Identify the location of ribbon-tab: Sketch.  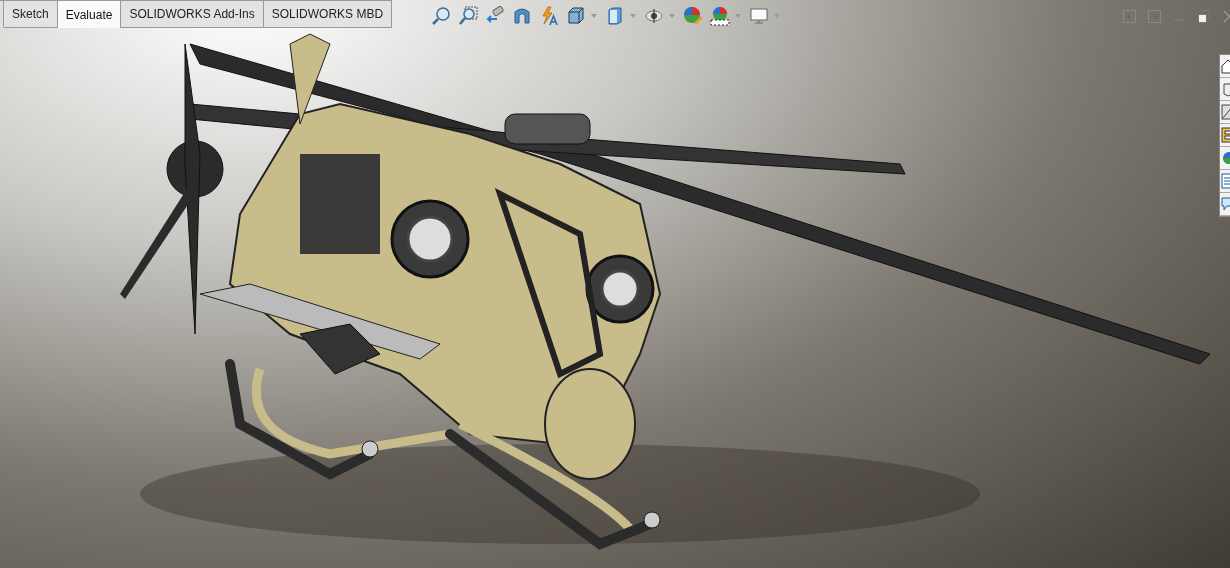
(31, 14).